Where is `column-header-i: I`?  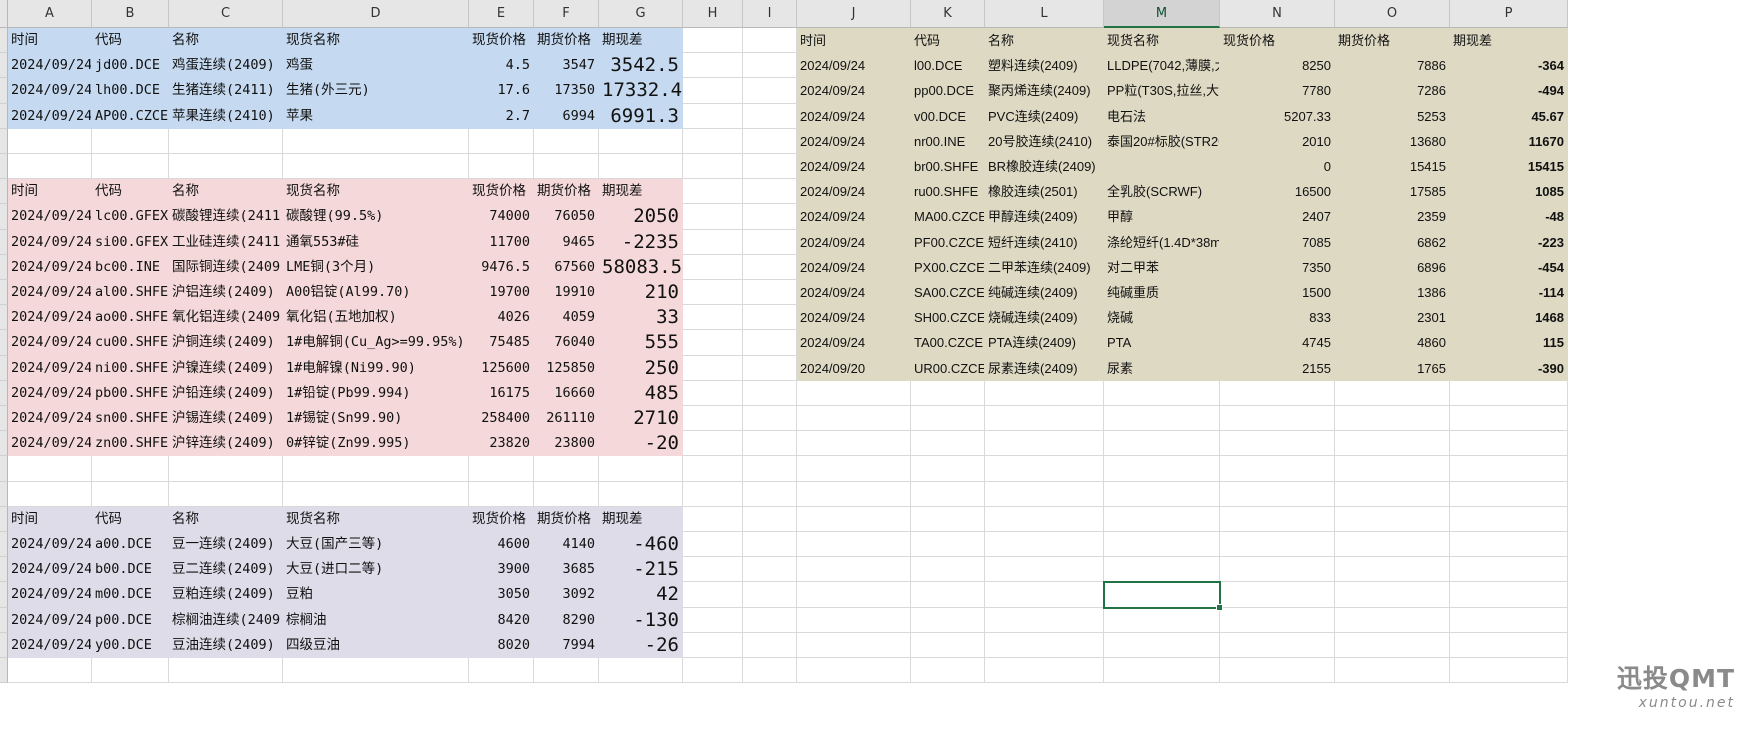 column-header-i: I is located at coordinates (770, 14).